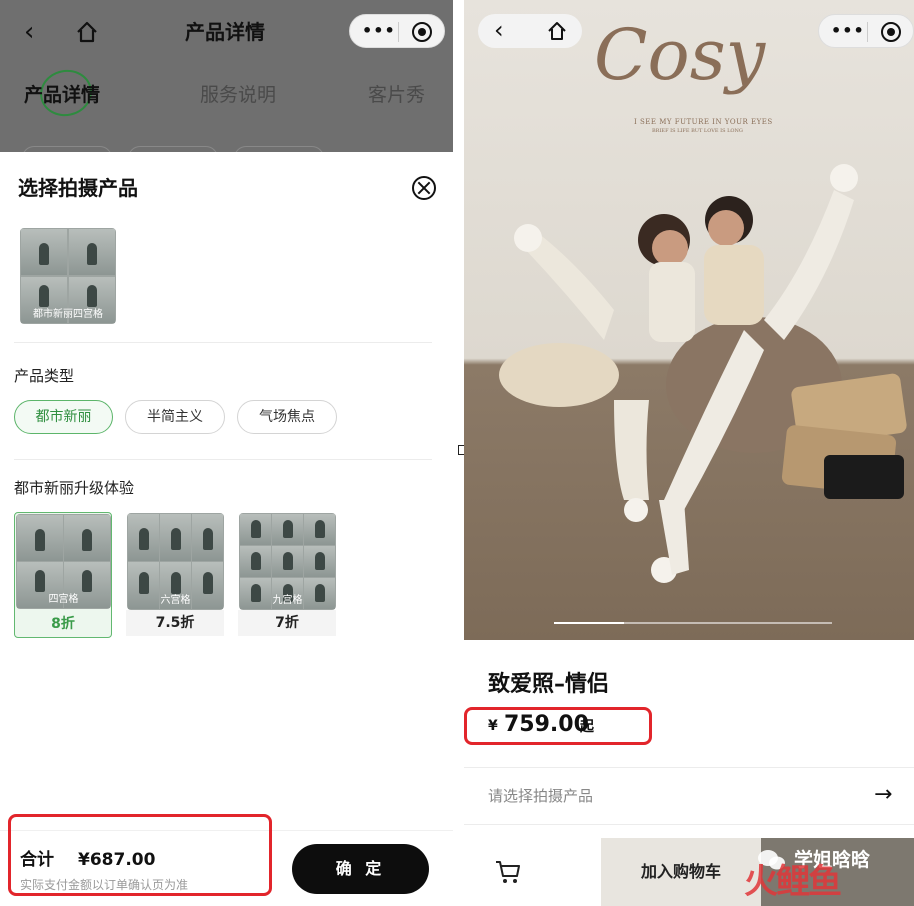 This screenshot has height=906, width=914. Describe the element at coordinates (63, 575) in the screenshot. I see `upgrade-option-four: 四宫格 8折` at that location.